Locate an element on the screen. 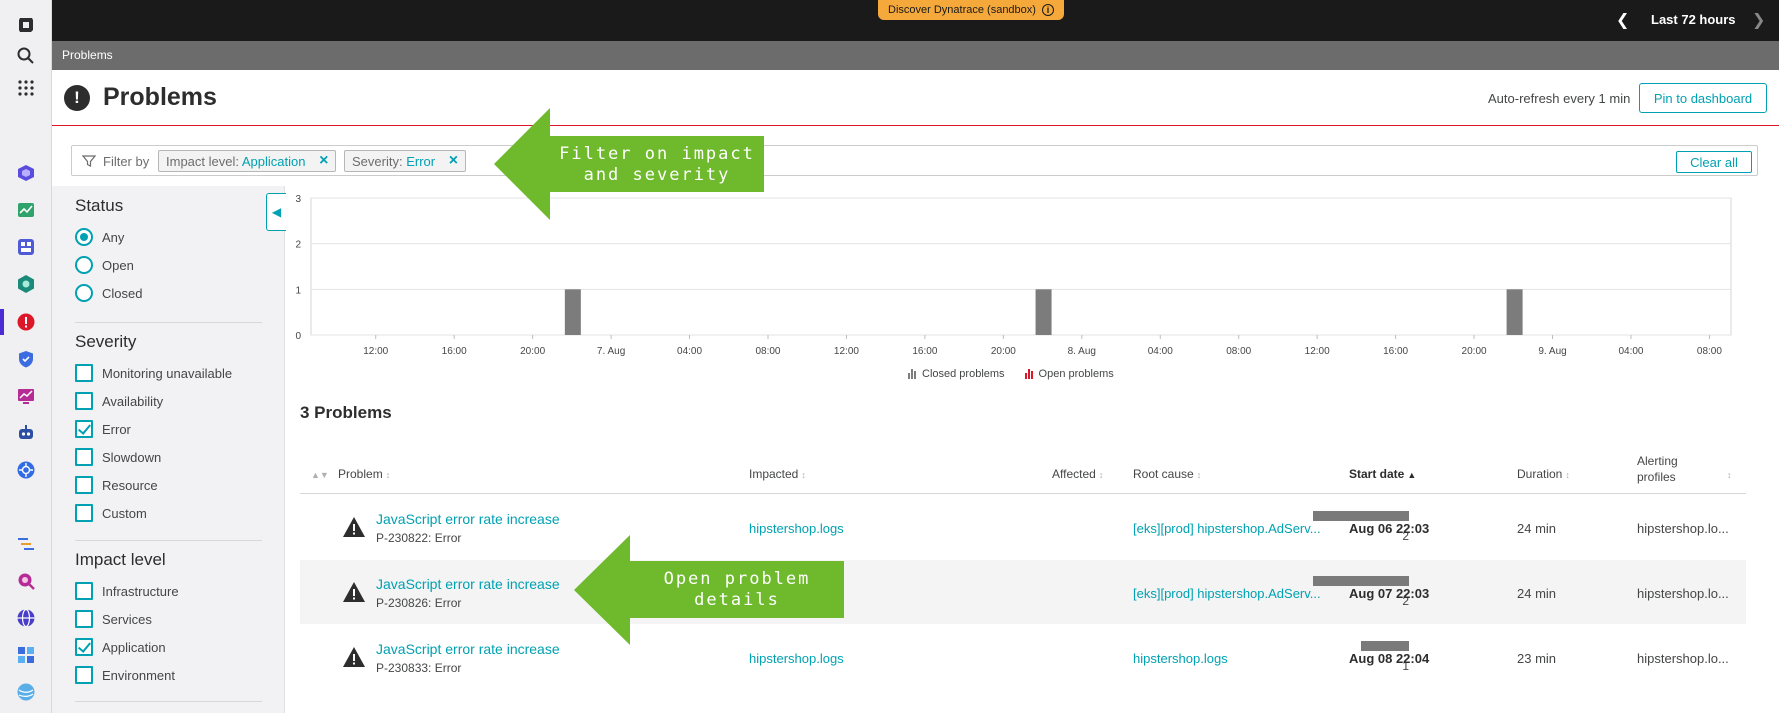  column-header-start-date: Start date ▲ is located at coordinates (1382, 474).